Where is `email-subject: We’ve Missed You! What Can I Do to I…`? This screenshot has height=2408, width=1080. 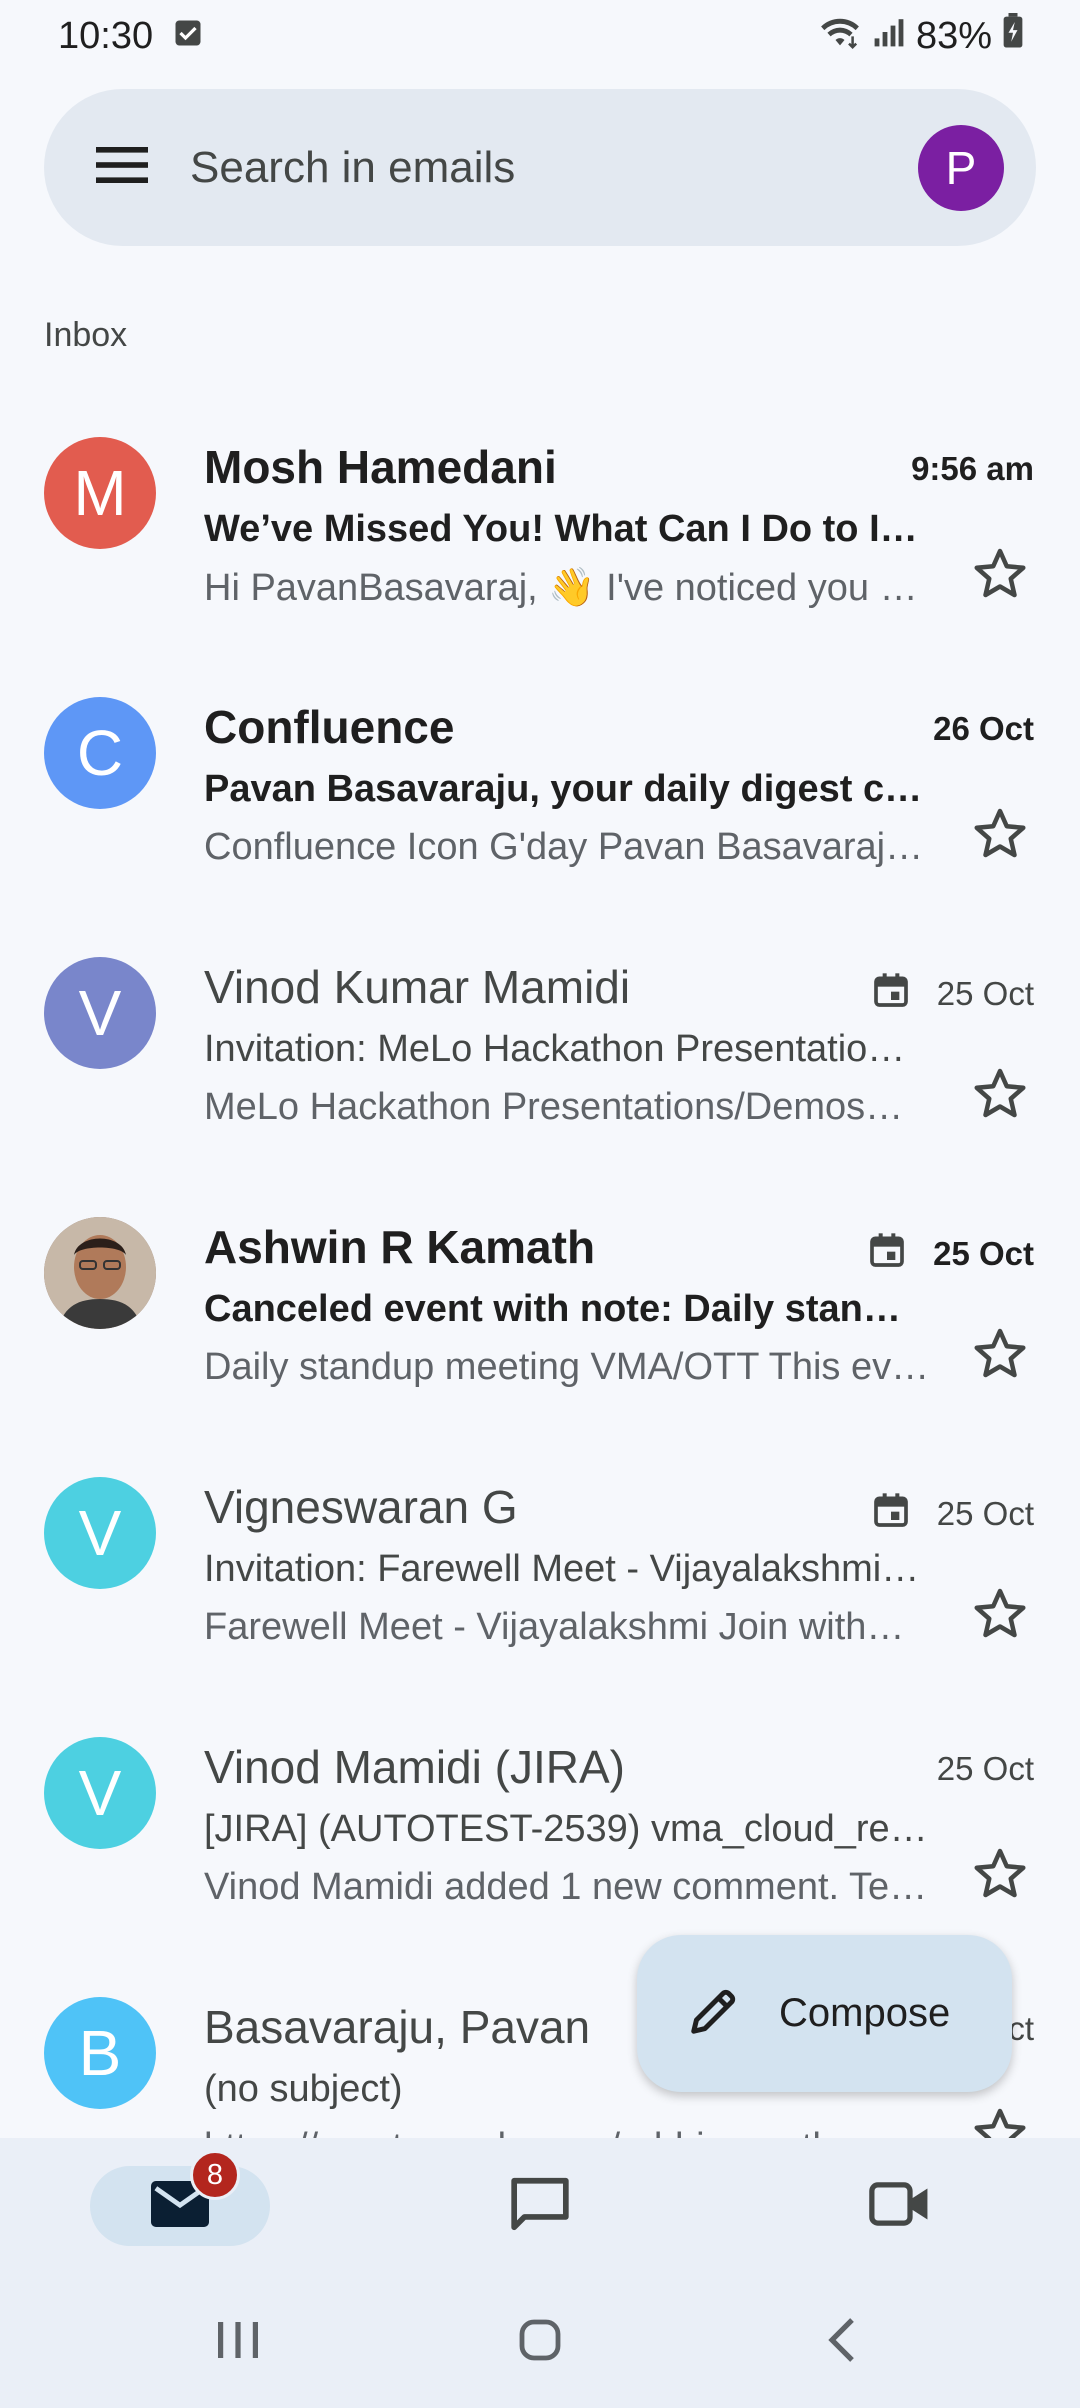 email-subject: We’ve Missed You! What Can I Do to I… is located at coordinates (561, 529).